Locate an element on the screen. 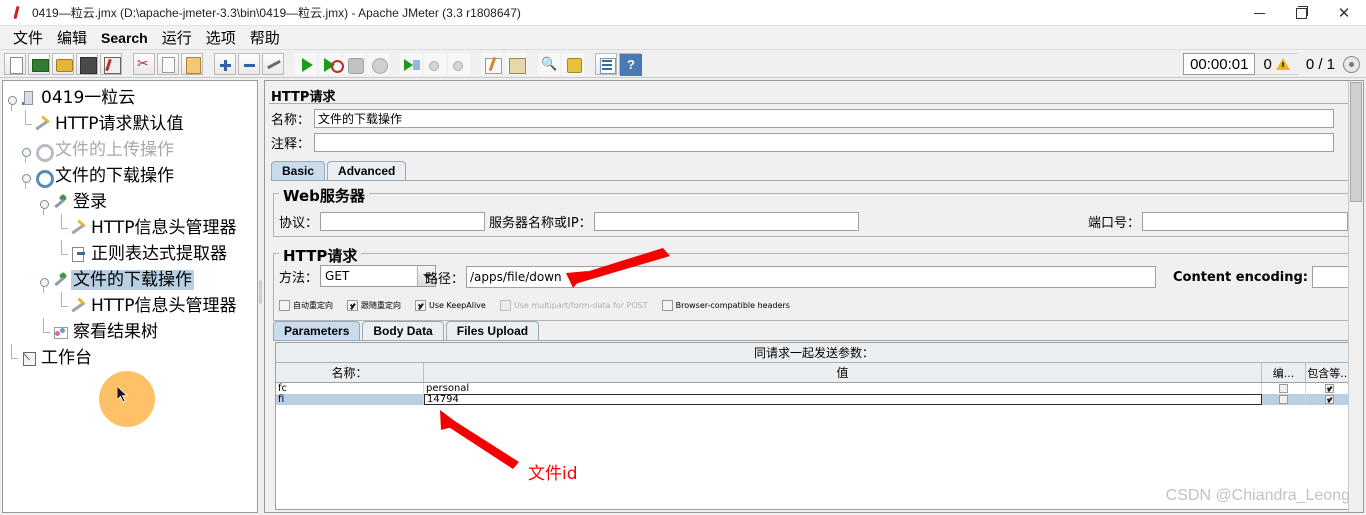 This screenshot has width=1366, height=515. option-label: Use multipart/form-data for POST is located at coordinates (580, 305).